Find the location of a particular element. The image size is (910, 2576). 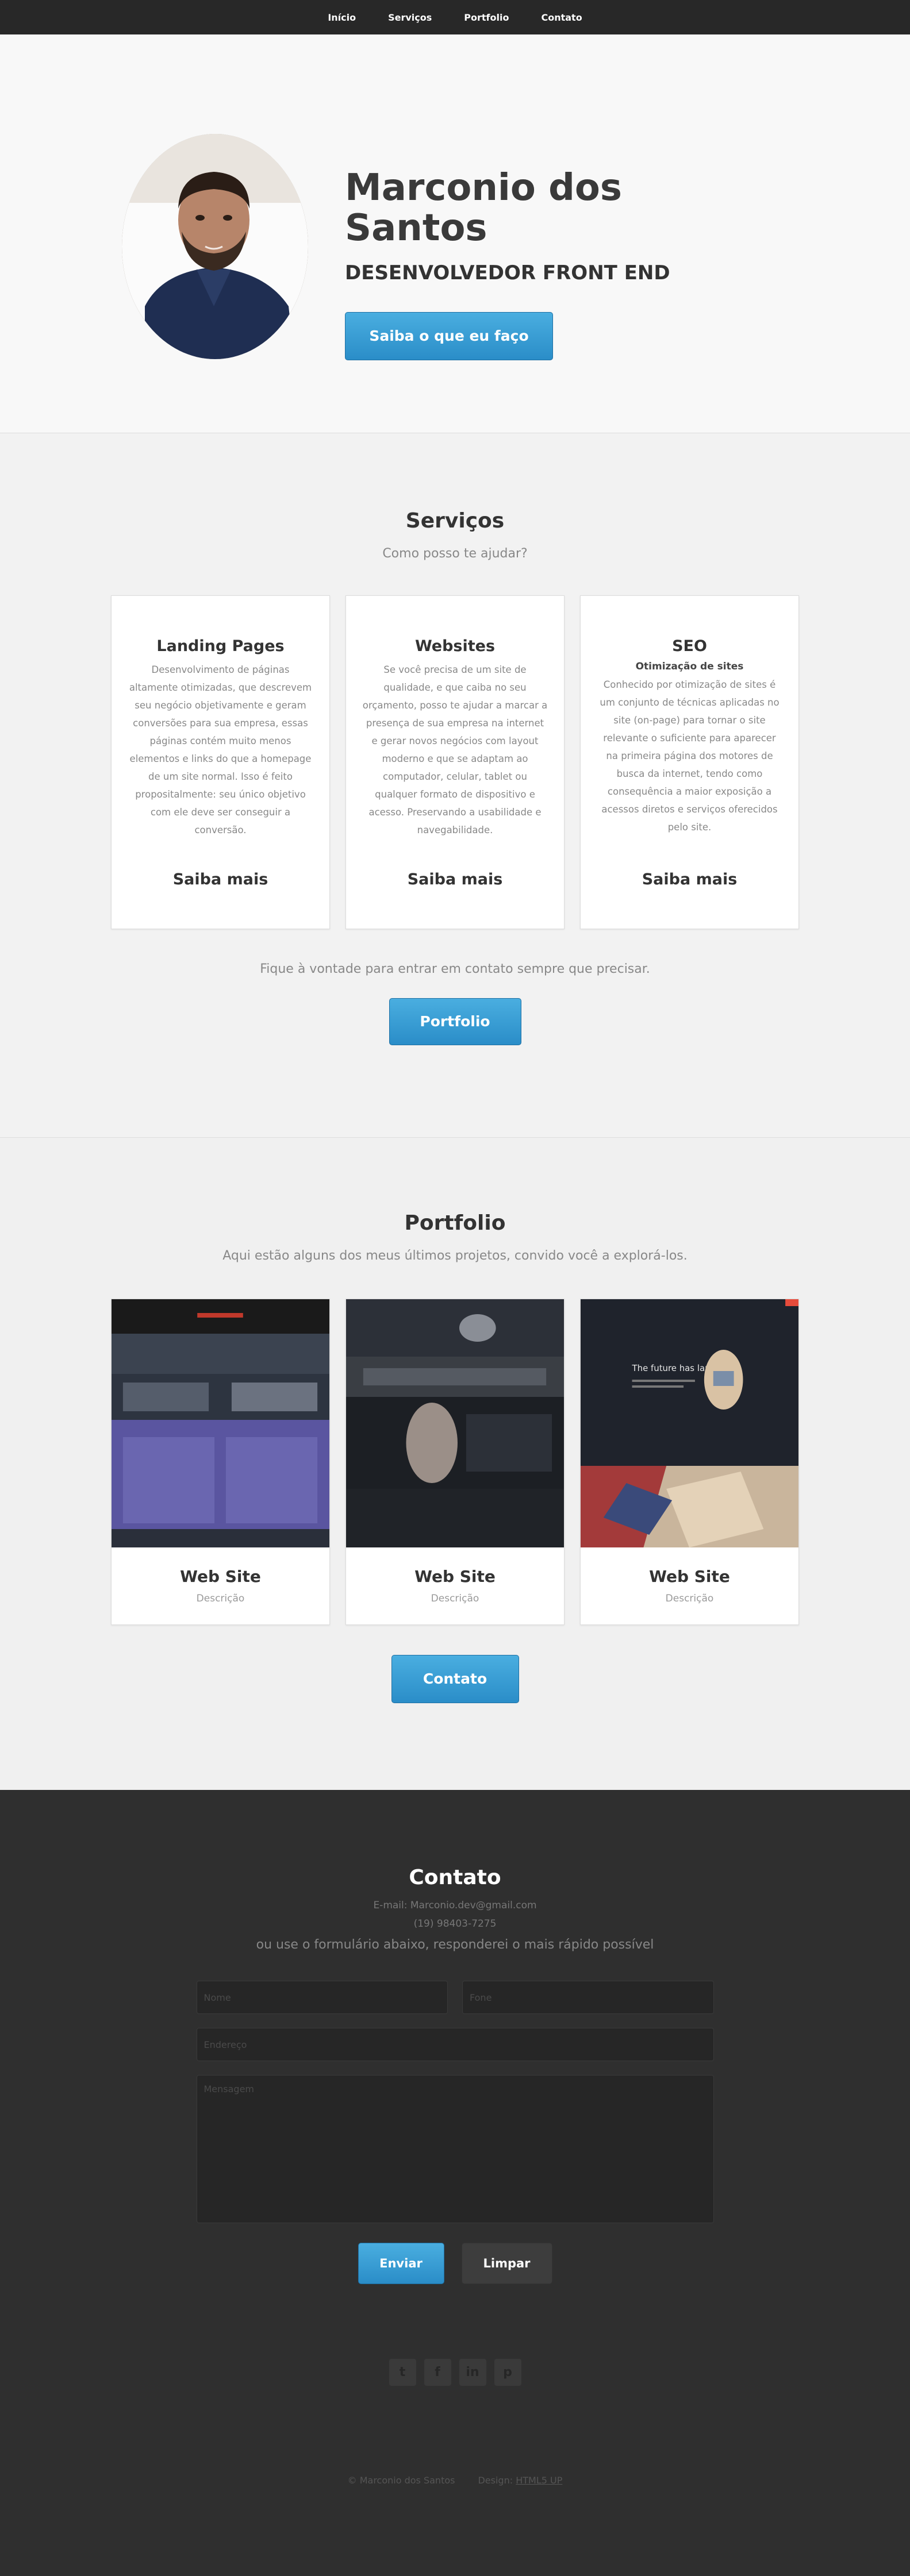

footer-copyright: © Marconio dos Santos is located at coordinates (401, 2480).